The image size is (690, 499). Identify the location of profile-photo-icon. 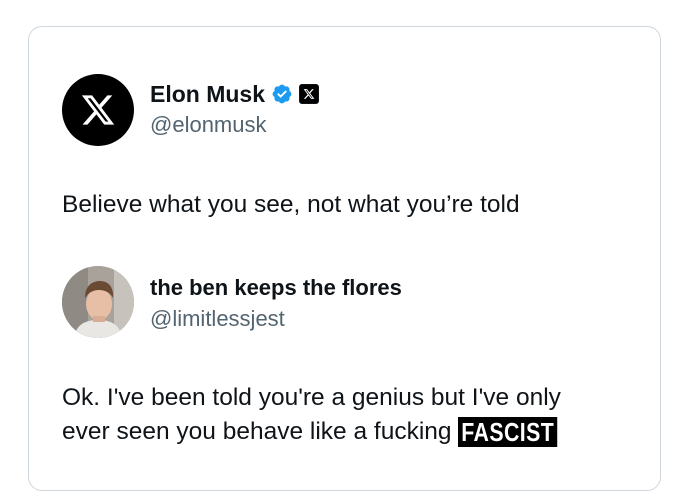
(98, 302).